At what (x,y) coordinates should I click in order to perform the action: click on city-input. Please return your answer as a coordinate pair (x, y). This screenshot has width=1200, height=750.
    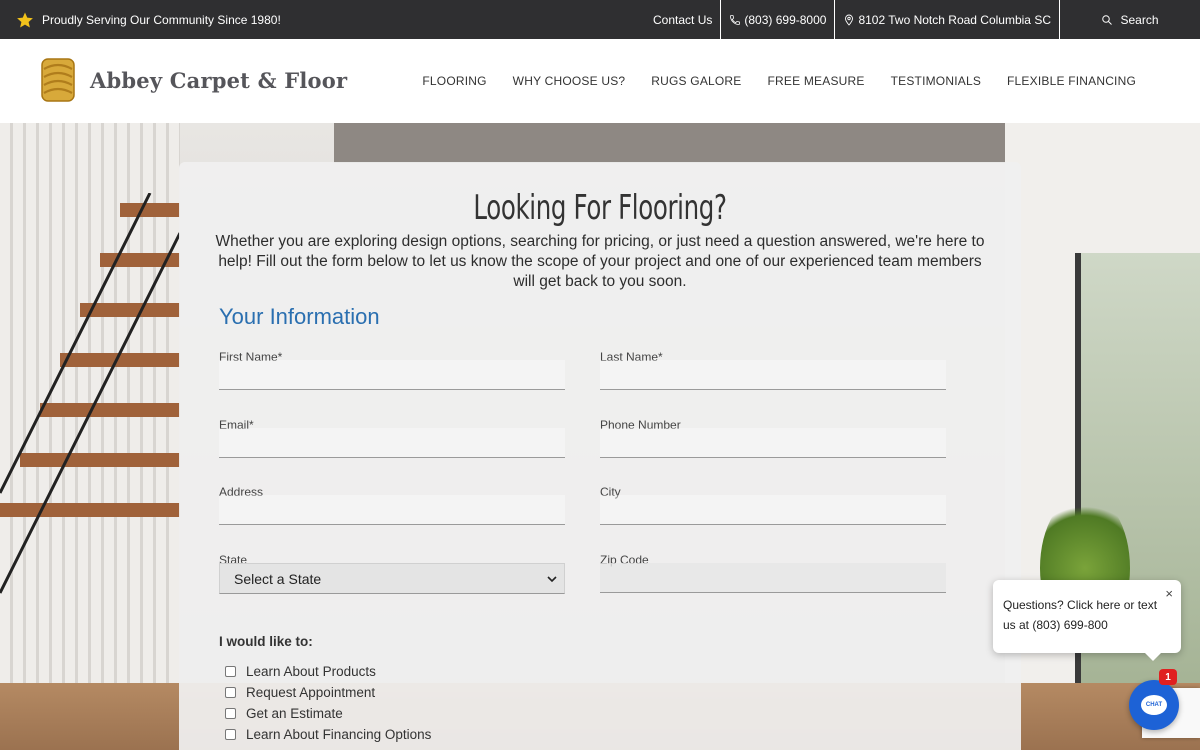
    Looking at the image, I should click on (773, 510).